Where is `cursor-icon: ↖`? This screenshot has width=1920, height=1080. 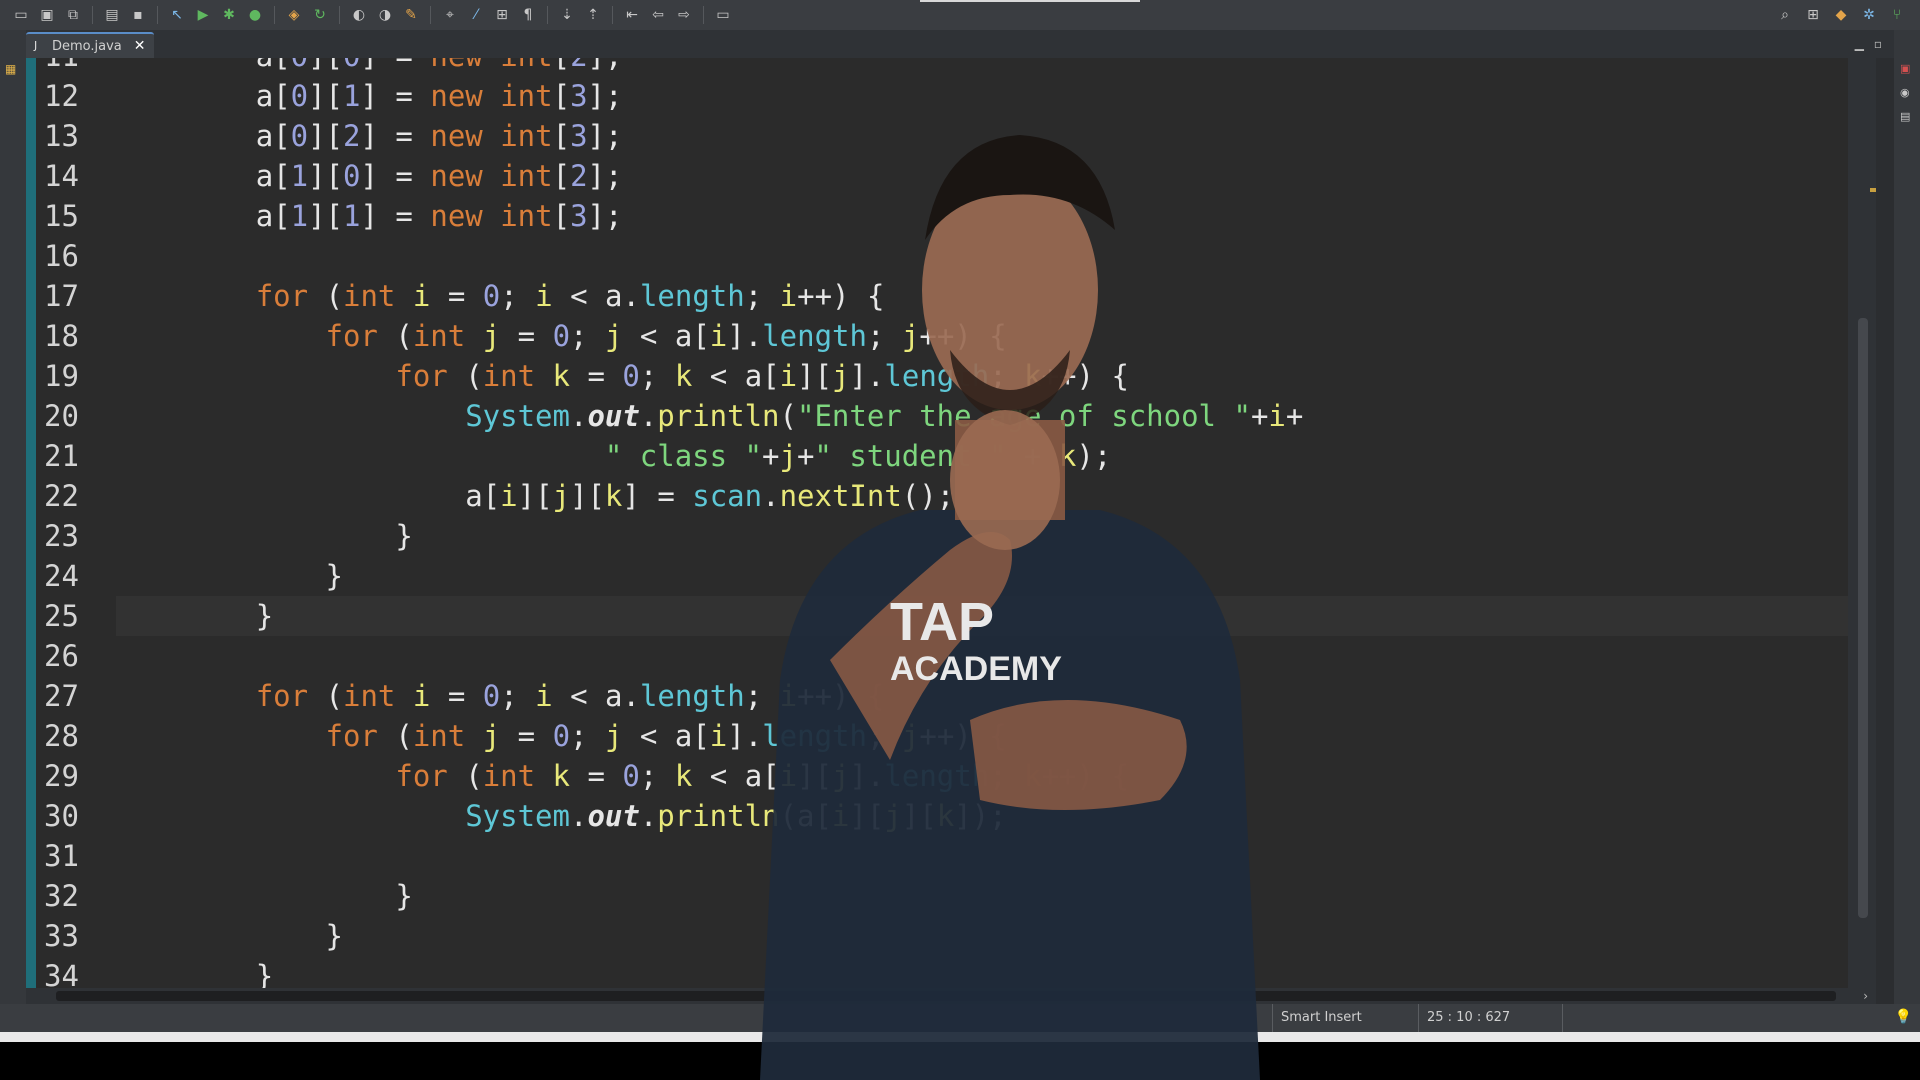
cursor-icon: ↖ is located at coordinates (177, 15).